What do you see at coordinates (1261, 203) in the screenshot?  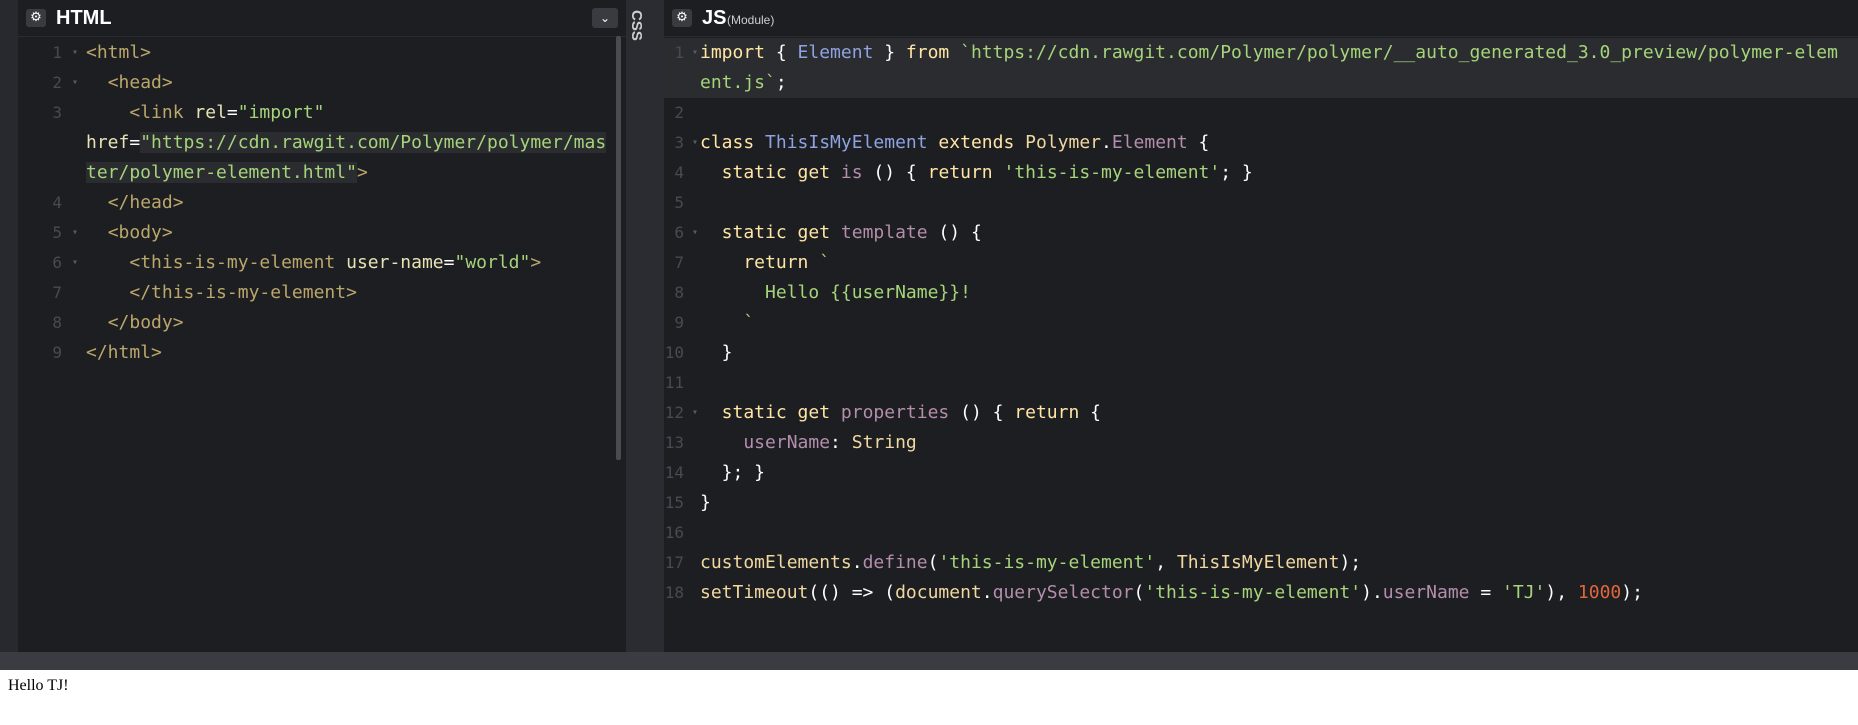 I see `code-line: 5` at bounding box center [1261, 203].